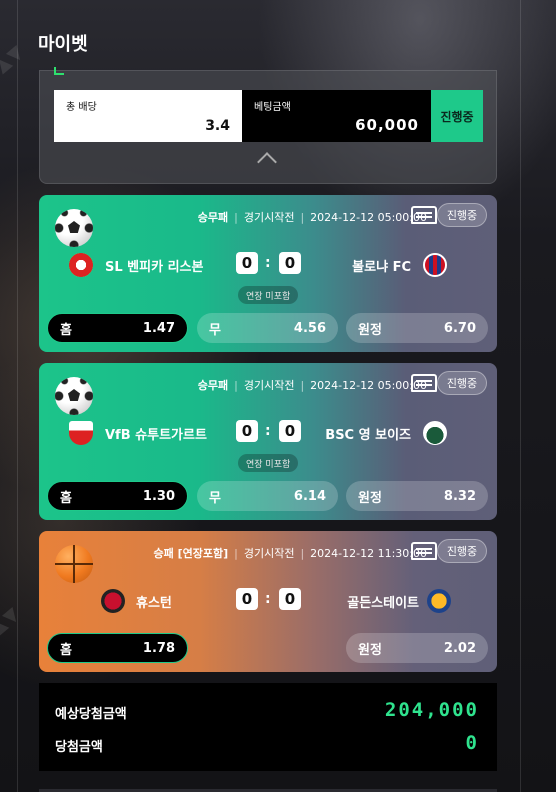  I want to click on away-team-name: BSC 영 보이즈, so click(368, 435).